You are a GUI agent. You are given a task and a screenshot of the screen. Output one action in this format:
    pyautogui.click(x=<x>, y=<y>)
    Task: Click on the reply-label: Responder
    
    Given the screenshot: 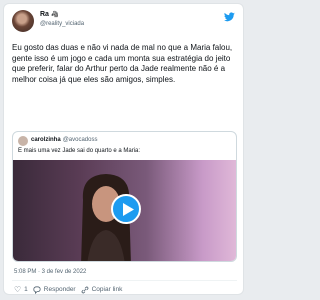 What is the action you would take?
    pyautogui.click(x=59, y=289)
    